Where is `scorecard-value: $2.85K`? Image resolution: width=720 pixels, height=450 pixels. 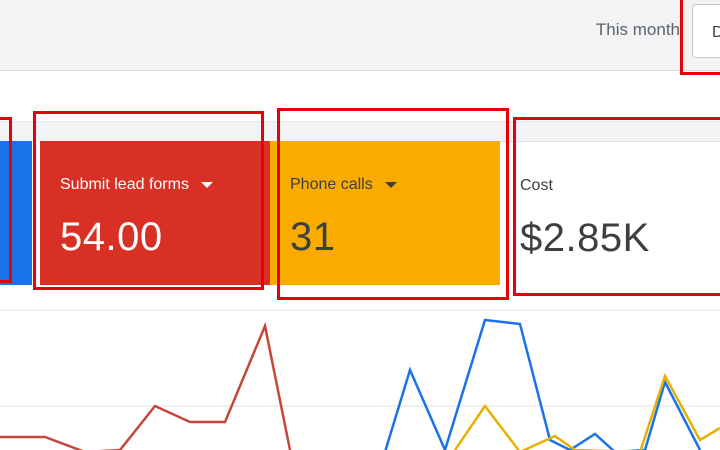 scorecard-value: $2.85K is located at coordinates (585, 238).